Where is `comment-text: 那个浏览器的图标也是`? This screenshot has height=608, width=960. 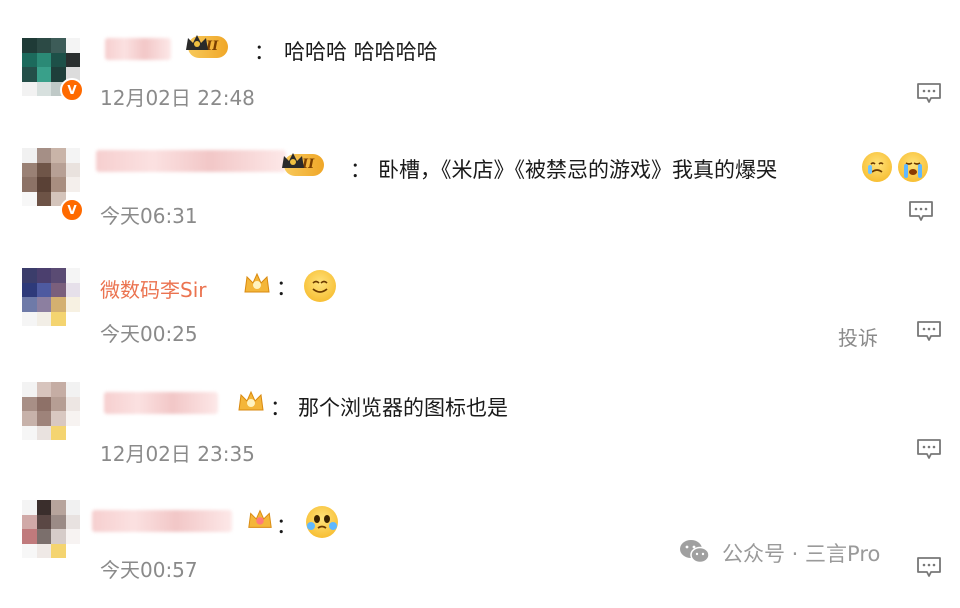
comment-text: 那个浏览器的图标也是 is located at coordinates (403, 408).